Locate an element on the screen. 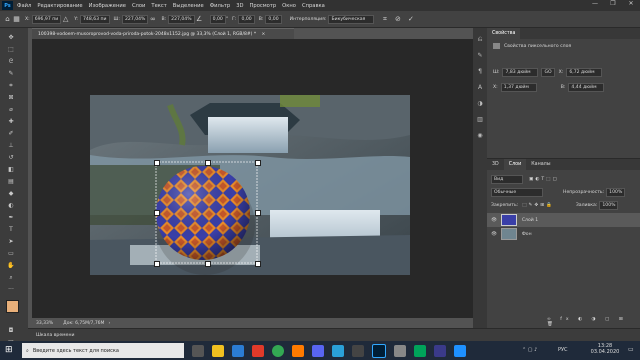 Image resolution: width=640 pixels, height=360 pixels. height-scale-field: 227,04% is located at coordinates (181, 19).